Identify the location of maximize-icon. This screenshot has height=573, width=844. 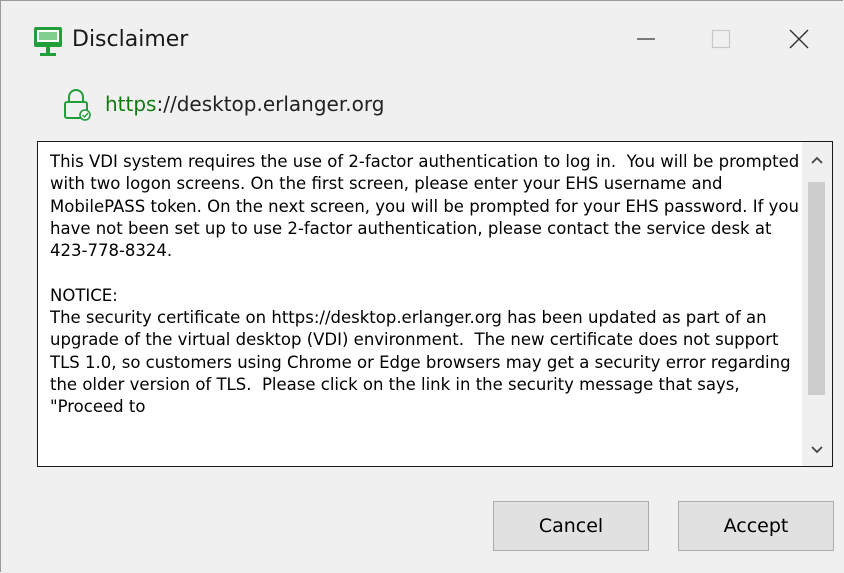
(721, 41).